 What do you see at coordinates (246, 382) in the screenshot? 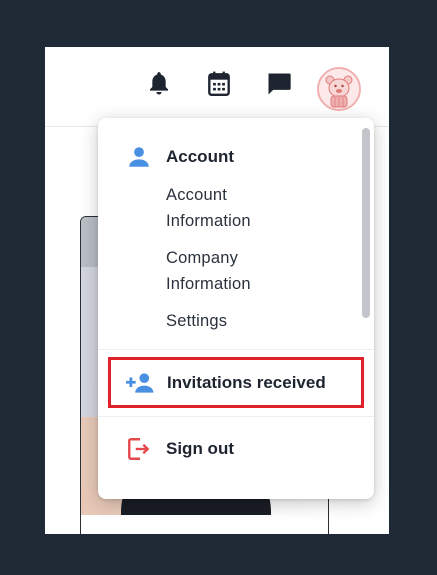
I see `invitations-label: Invitations received` at bounding box center [246, 382].